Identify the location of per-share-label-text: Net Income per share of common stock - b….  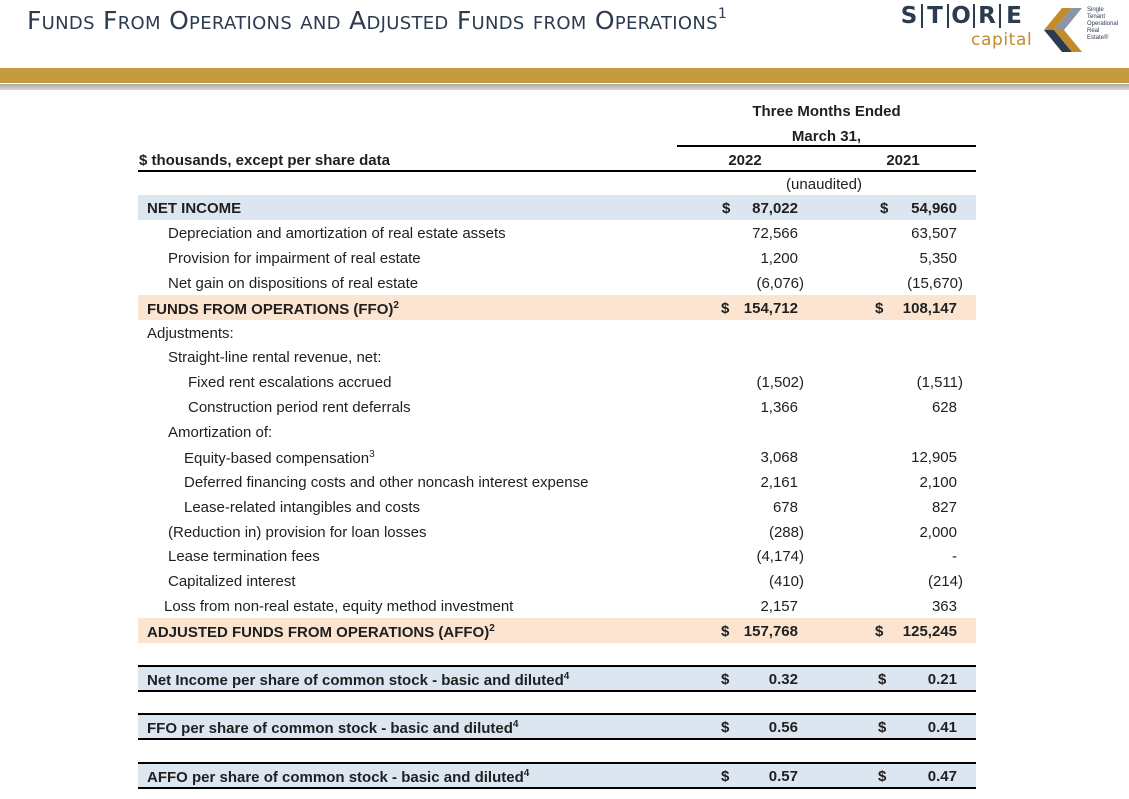
(355, 680).